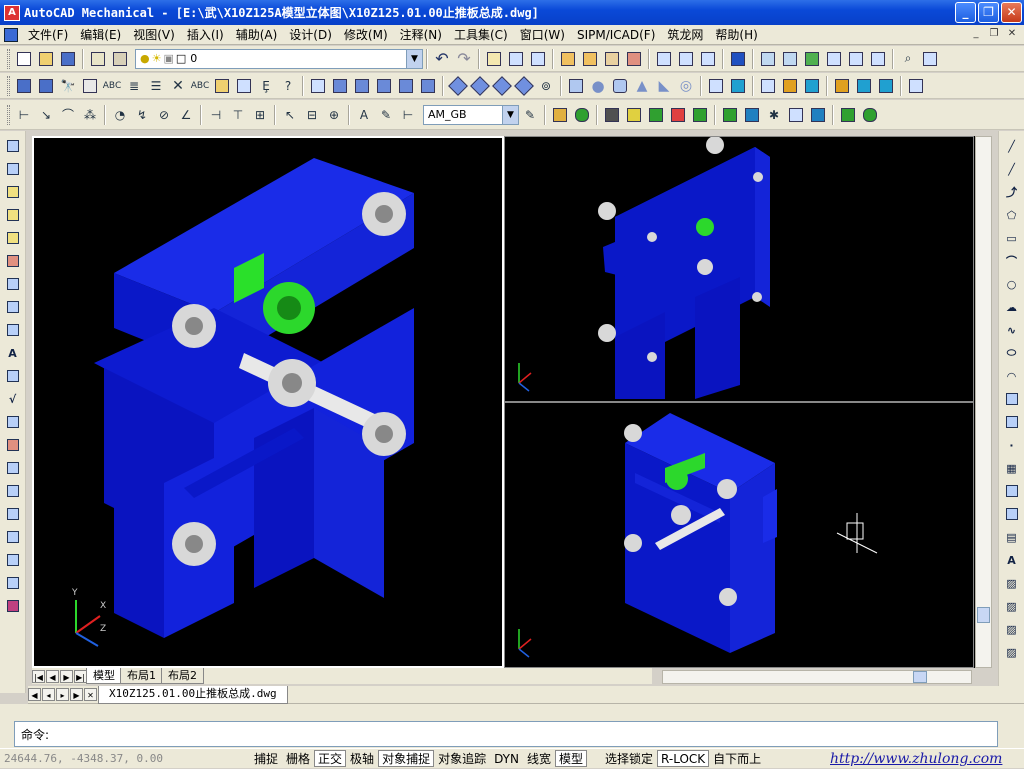 This screenshot has height=769, width=1024. What do you see at coordinates (1012, 307) in the screenshot?
I see `revcloud-icon: ☁` at bounding box center [1012, 307].